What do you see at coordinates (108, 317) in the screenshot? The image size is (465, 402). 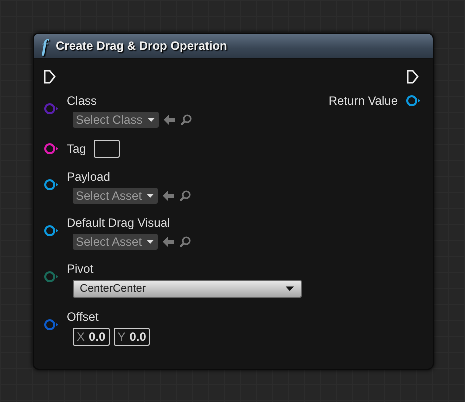 I see `pin-label: Offset` at bounding box center [108, 317].